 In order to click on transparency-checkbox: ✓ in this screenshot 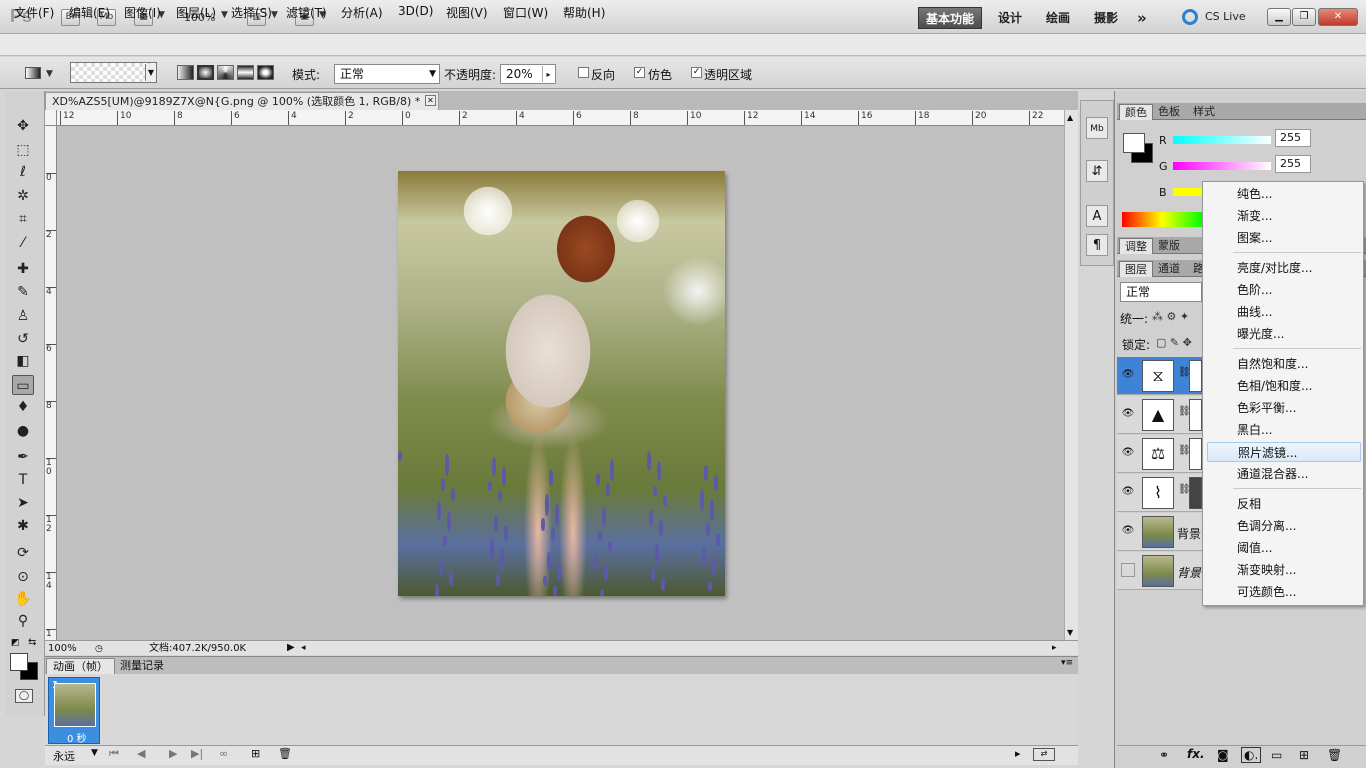, I will do `click(696, 72)`.